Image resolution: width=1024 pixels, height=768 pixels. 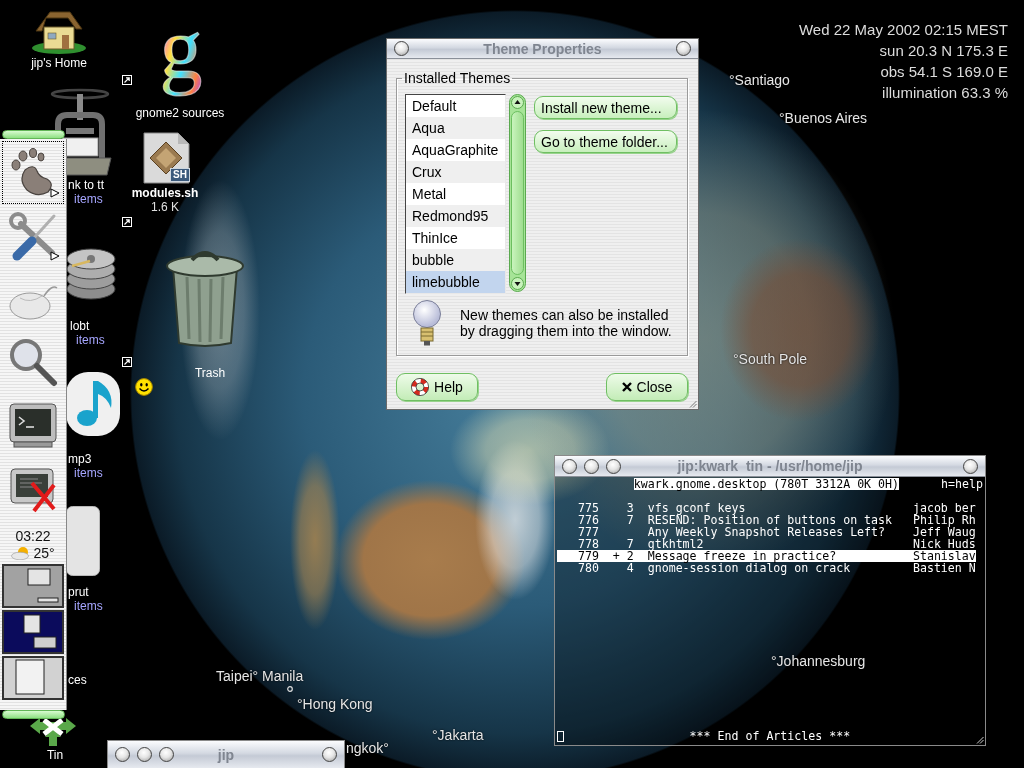 What do you see at coordinates (675, 544) in the screenshot?
I see `article-subject: gtkhtml2` at bounding box center [675, 544].